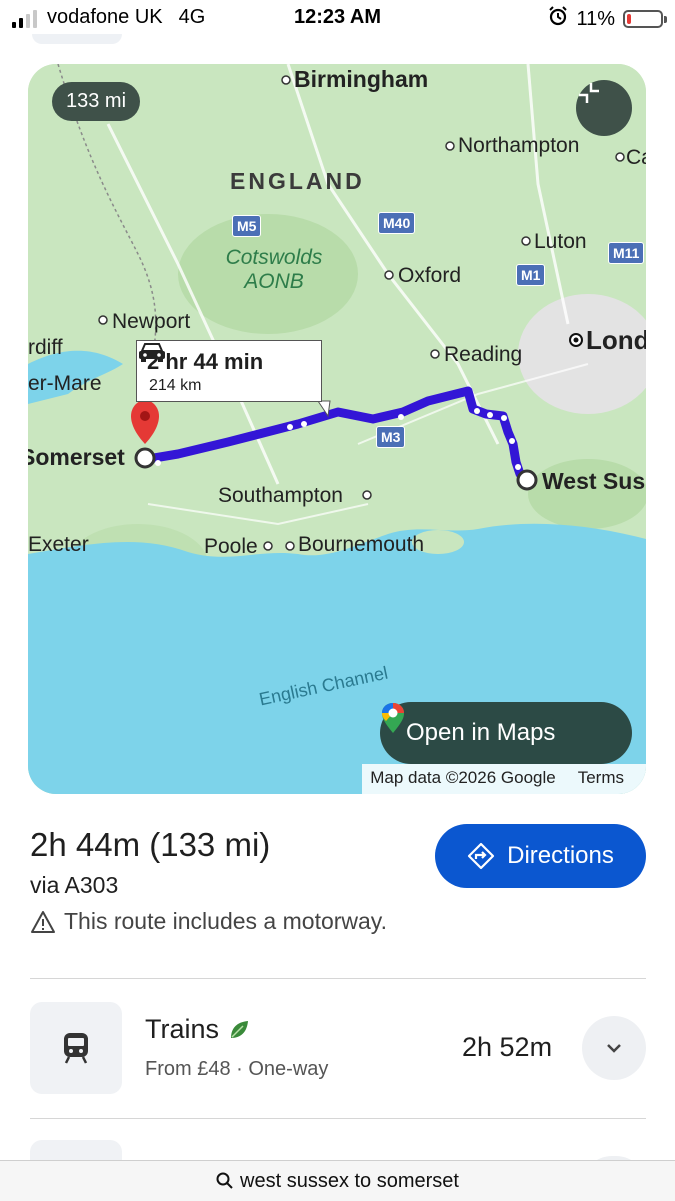 The width and height of the screenshot is (675, 1201). Describe the element at coordinates (45, 347) in the screenshot. I see `map-label-cardiff: rdiff` at that location.